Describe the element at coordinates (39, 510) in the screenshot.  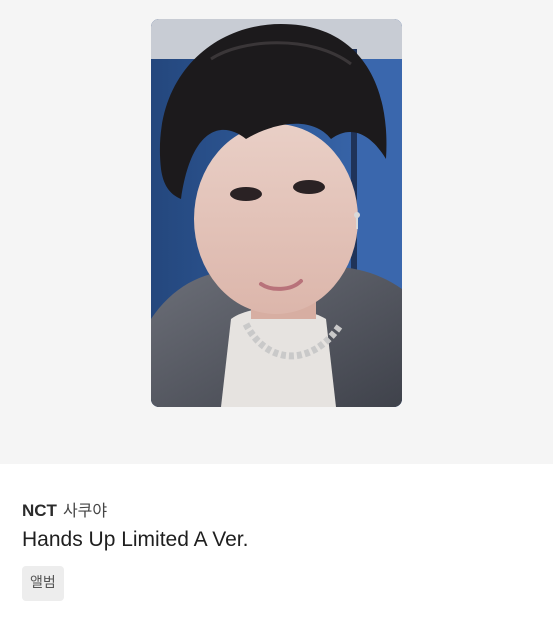
I see `artist-name: NCT` at that location.